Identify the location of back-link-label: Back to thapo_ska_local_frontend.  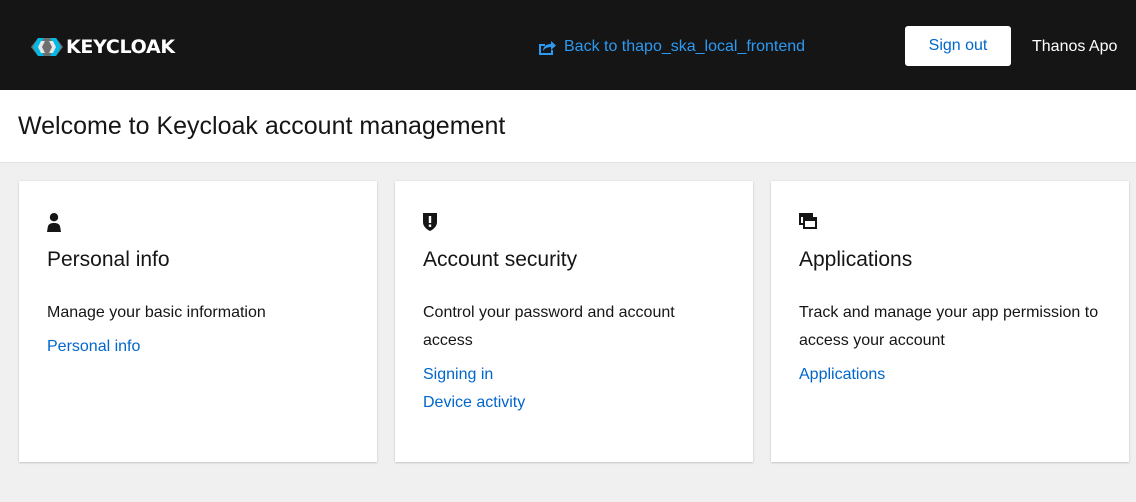
(685, 46).